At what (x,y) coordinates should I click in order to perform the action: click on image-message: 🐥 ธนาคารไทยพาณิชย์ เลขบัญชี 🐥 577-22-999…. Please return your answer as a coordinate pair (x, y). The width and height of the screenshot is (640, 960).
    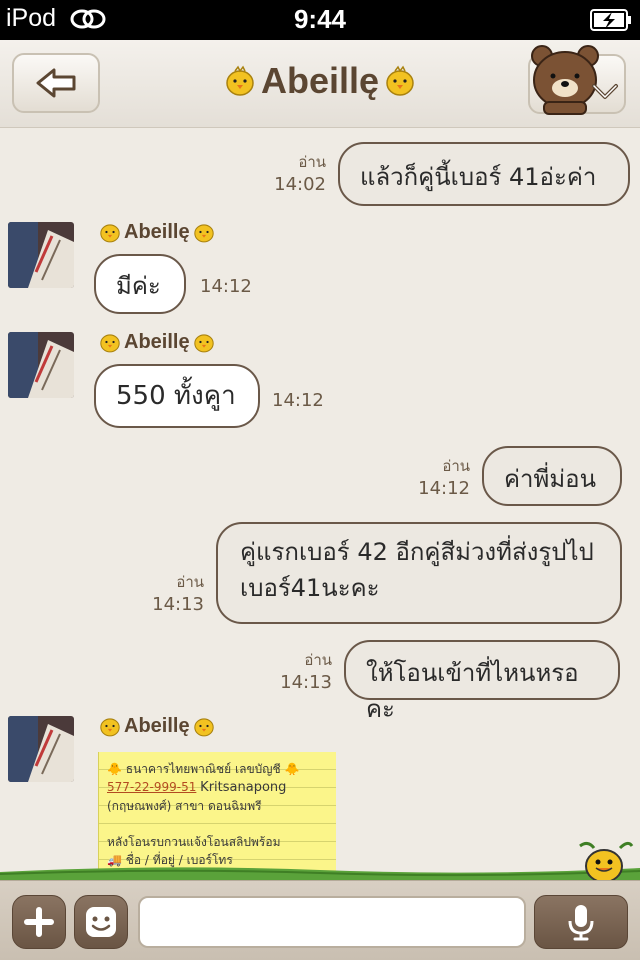
    Looking at the image, I should click on (217, 816).